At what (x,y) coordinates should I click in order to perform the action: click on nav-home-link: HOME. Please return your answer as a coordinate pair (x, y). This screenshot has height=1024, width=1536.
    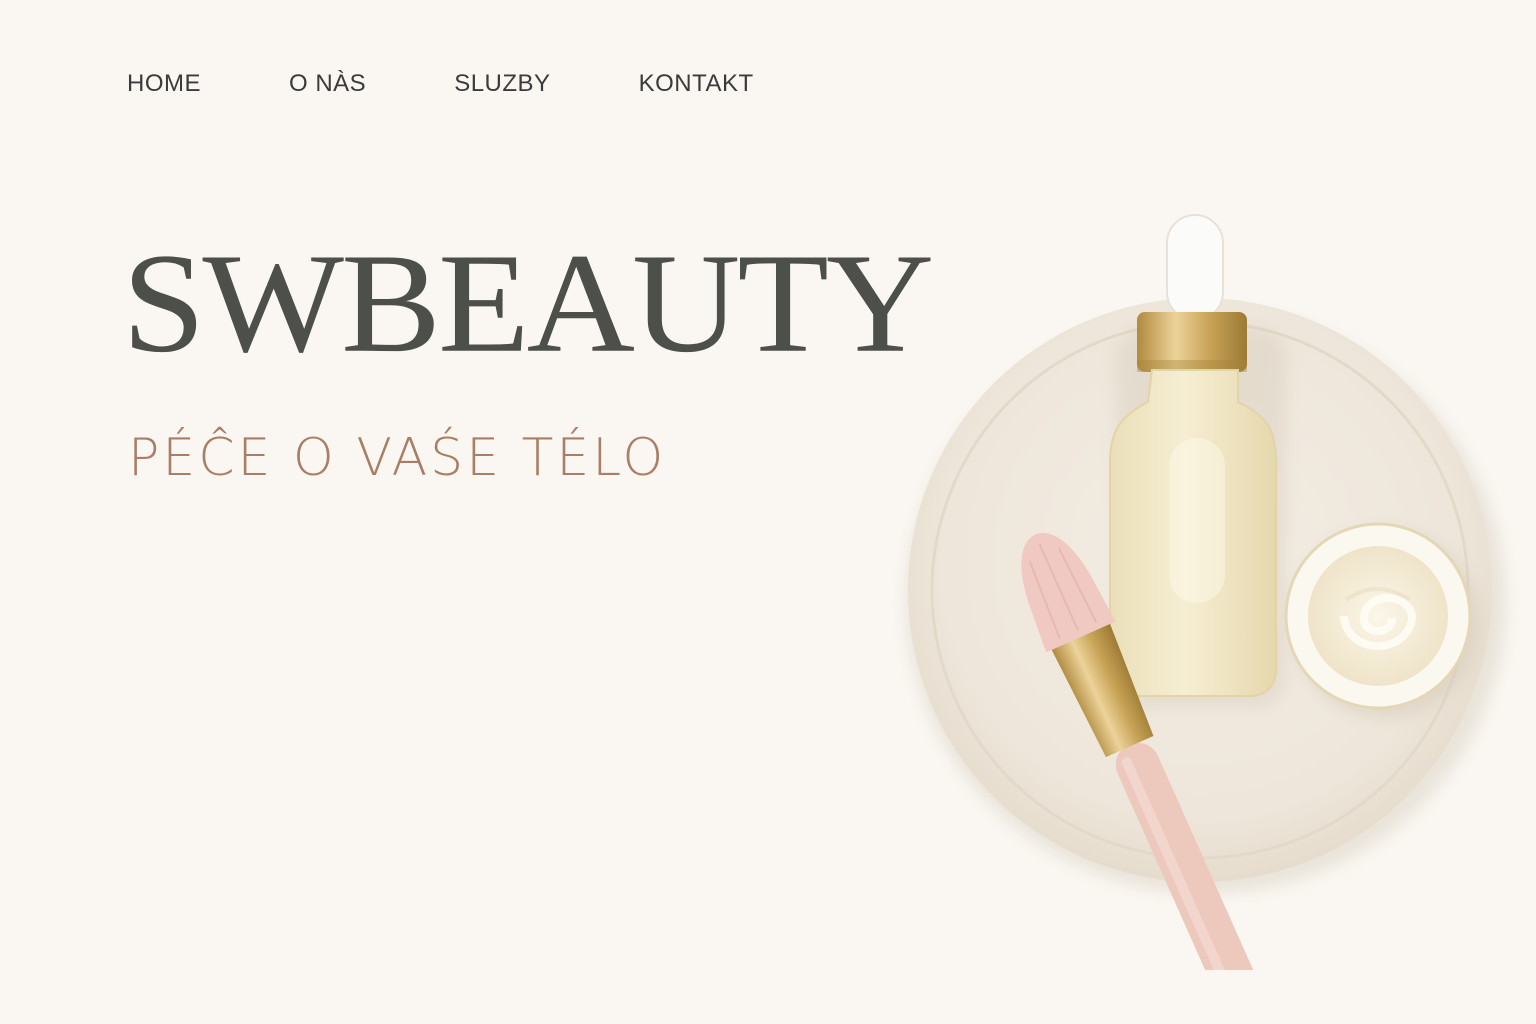
    Looking at the image, I should click on (164, 84).